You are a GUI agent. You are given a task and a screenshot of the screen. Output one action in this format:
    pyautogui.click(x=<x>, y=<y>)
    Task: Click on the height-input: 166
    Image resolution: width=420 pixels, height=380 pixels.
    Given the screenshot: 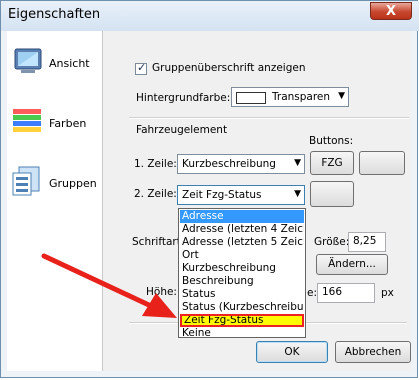 What is the action you would take?
    pyautogui.click(x=346, y=293)
    